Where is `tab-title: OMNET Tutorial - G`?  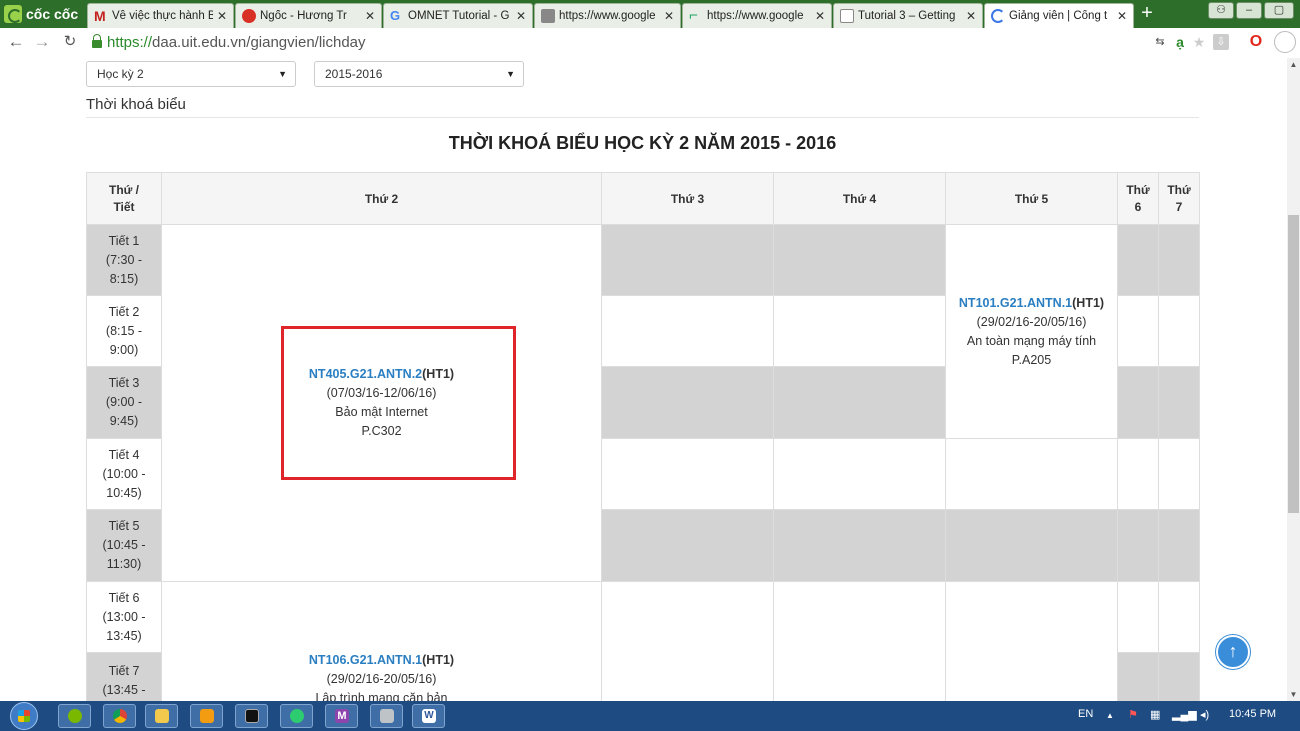
tab-title: OMNET Tutorial - G is located at coordinates (459, 16).